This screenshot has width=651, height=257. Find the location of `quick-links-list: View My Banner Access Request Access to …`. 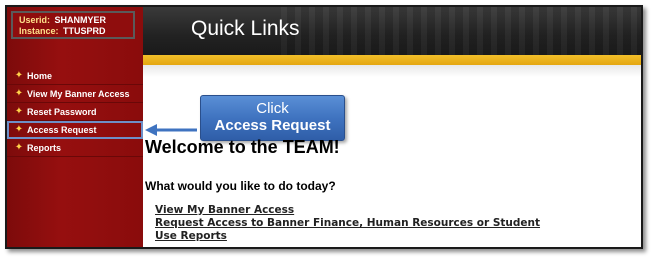

quick-links-list: View My Banner Access Request Access to … is located at coordinates (347, 223).